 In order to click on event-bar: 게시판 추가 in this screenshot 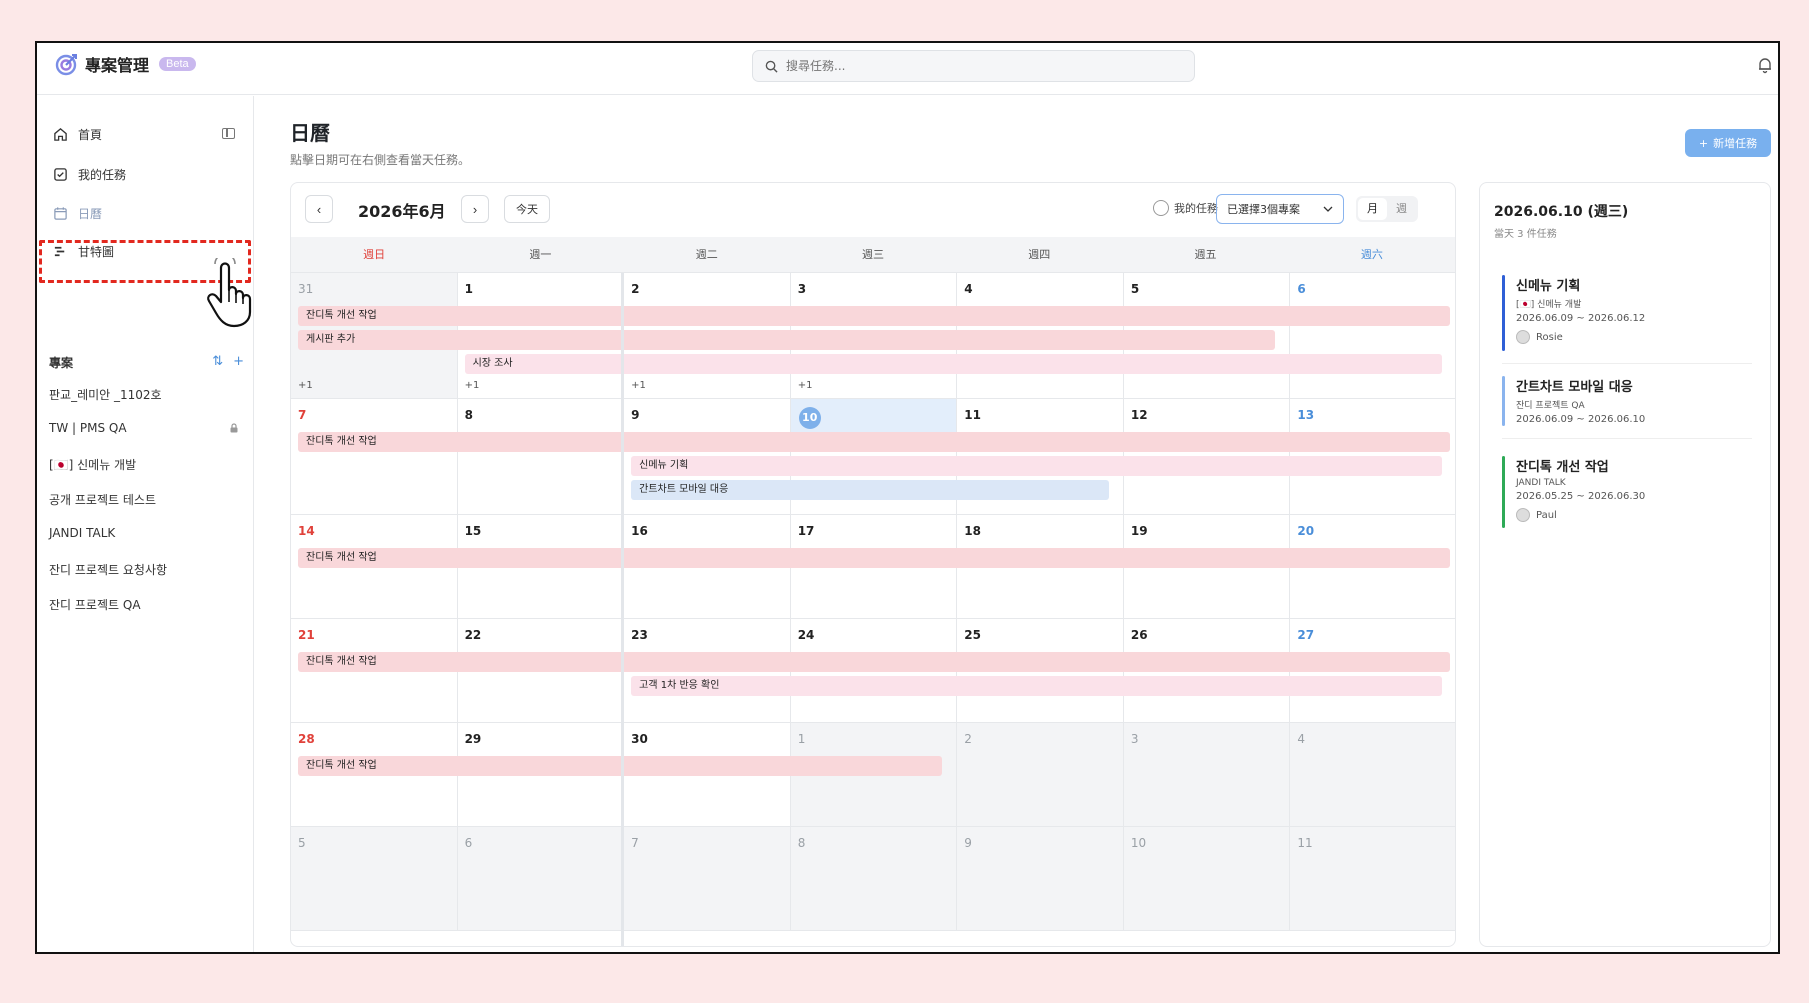, I will do `click(787, 340)`.